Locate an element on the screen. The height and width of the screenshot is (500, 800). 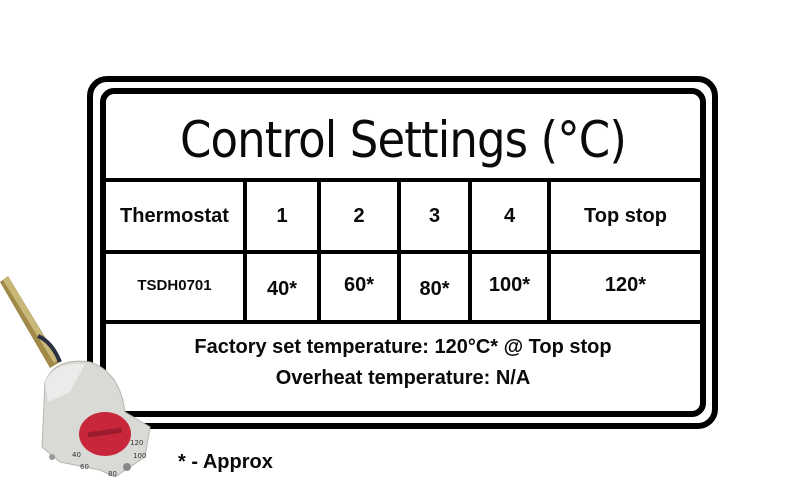
approx-footnote: * - Approx is located at coordinates (225, 462).